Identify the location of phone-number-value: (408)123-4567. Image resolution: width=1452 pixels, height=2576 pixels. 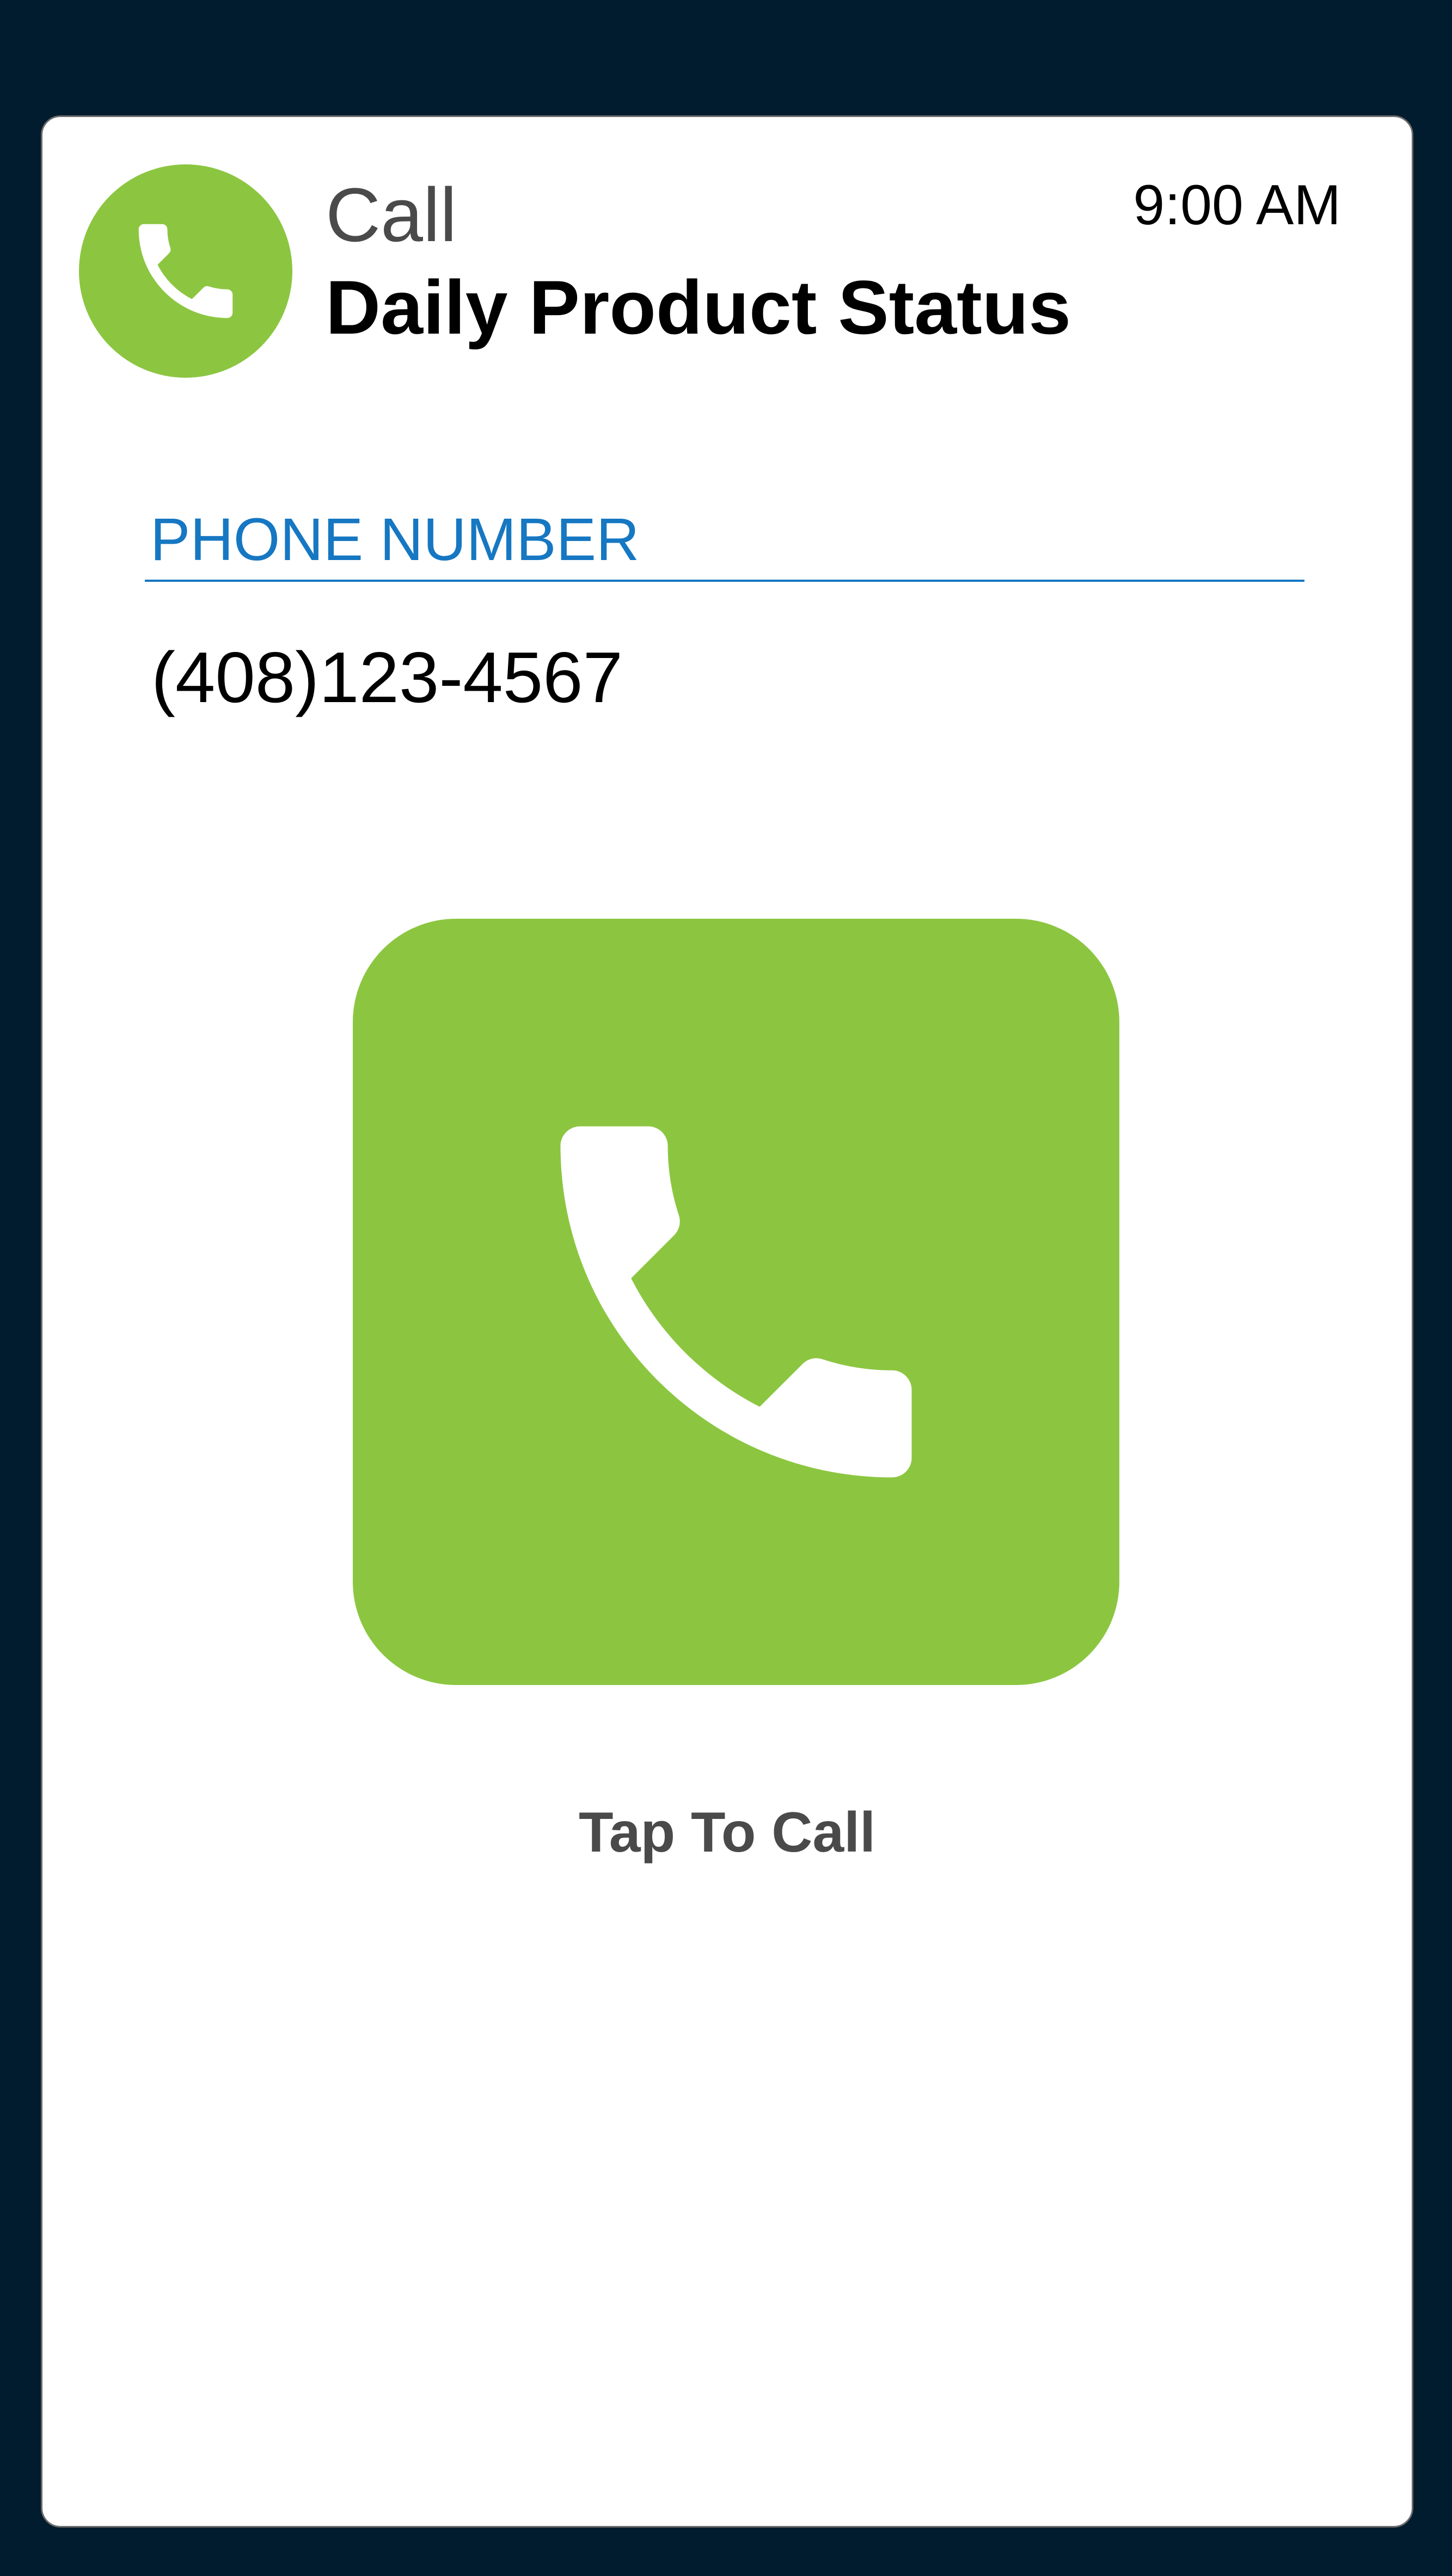
(387, 677).